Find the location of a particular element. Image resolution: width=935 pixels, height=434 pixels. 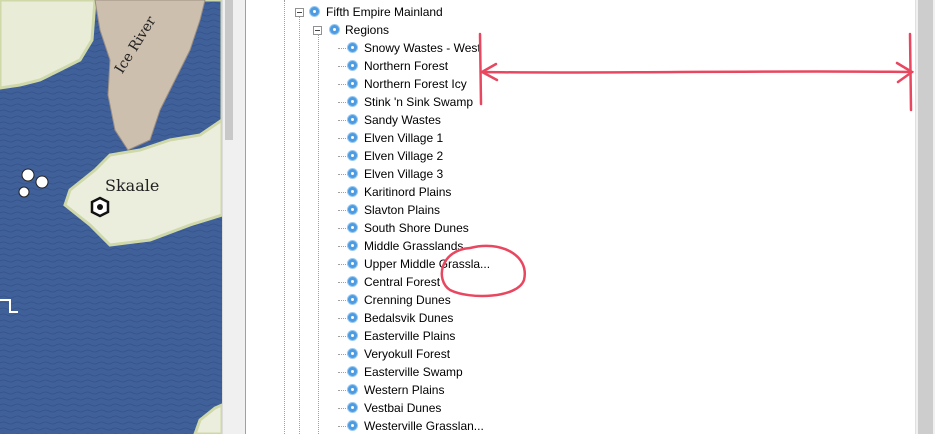

annotation-circle is located at coordinates (483, 271).